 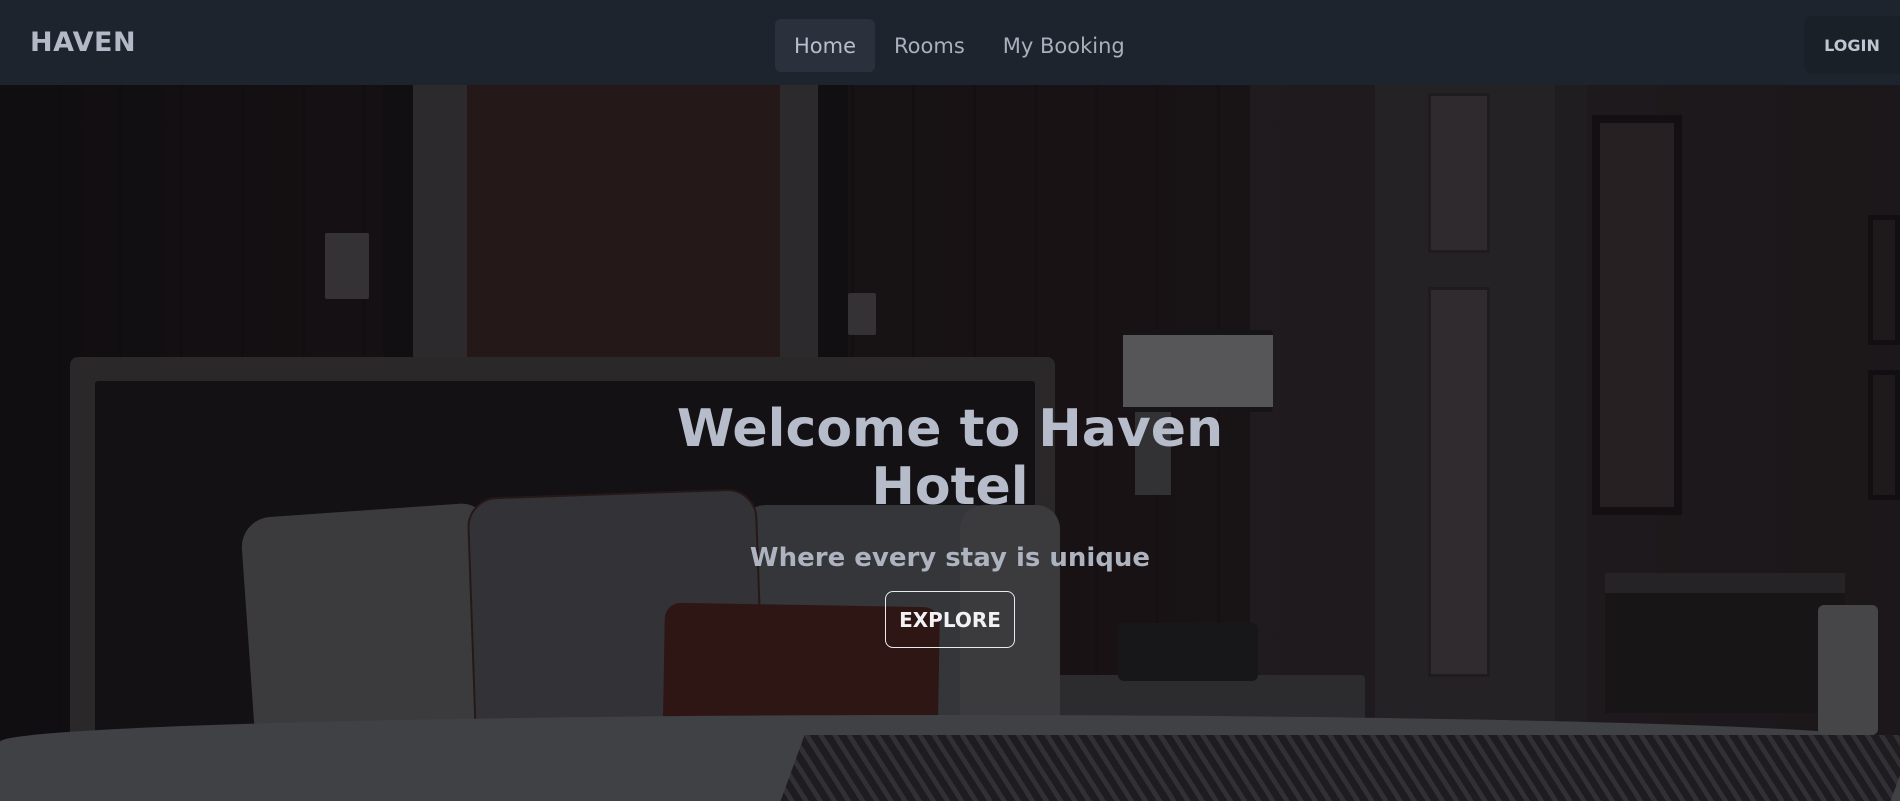 I want to click on explore-button: EXPLORE, so click(x=950, y=619).